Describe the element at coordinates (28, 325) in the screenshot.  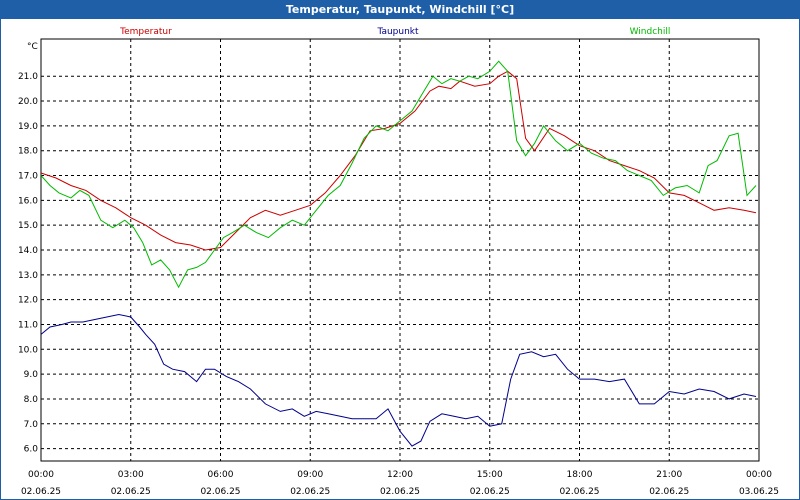
I see `y-tick-label: 11.0` at that location.